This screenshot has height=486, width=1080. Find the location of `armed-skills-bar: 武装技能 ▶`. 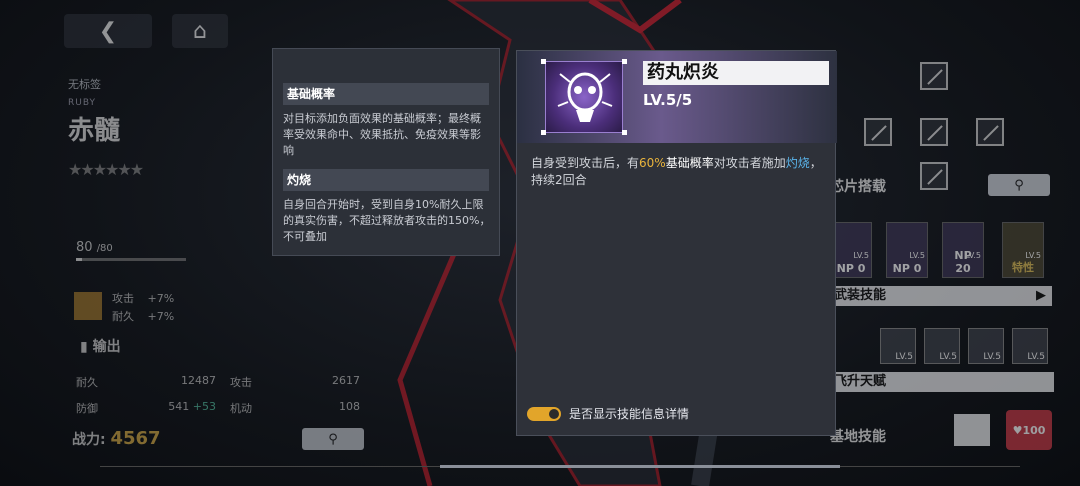

armed-skills-bar: 武装技能 ▶ is located at coordinates (941, 296).